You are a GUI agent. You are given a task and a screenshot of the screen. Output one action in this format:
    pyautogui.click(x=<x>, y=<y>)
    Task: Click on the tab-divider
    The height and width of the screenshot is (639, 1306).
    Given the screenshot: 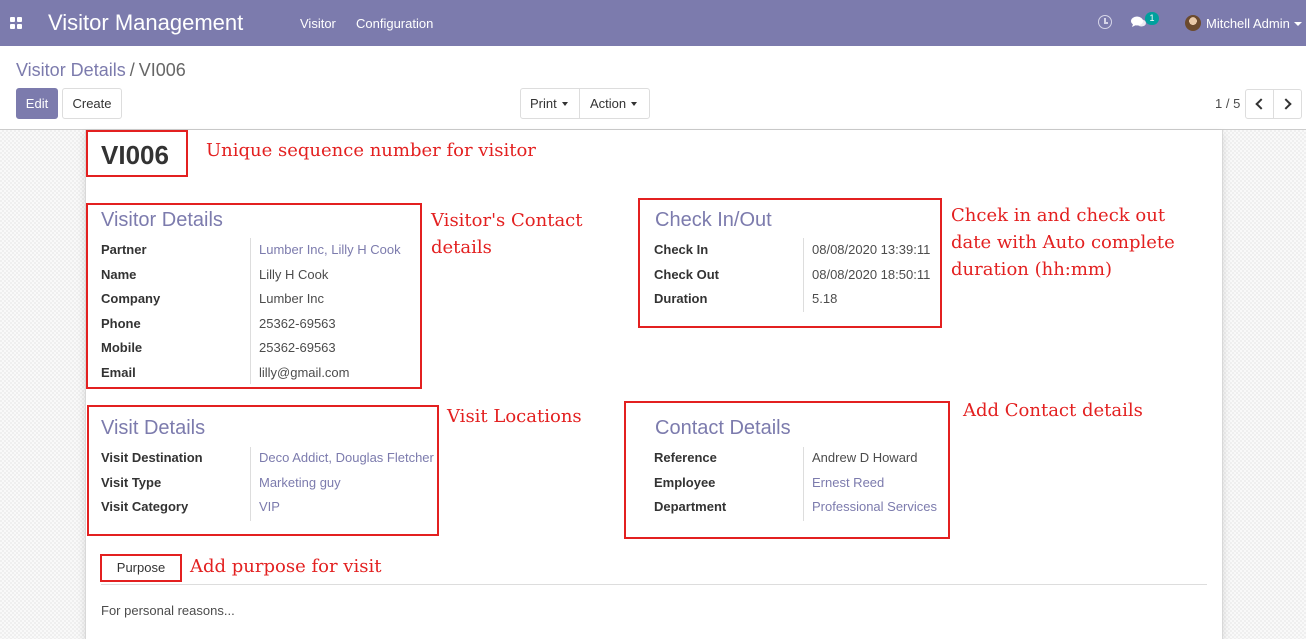 What is the action you would take?
    pyautogui.click(x=654, y=584)
    